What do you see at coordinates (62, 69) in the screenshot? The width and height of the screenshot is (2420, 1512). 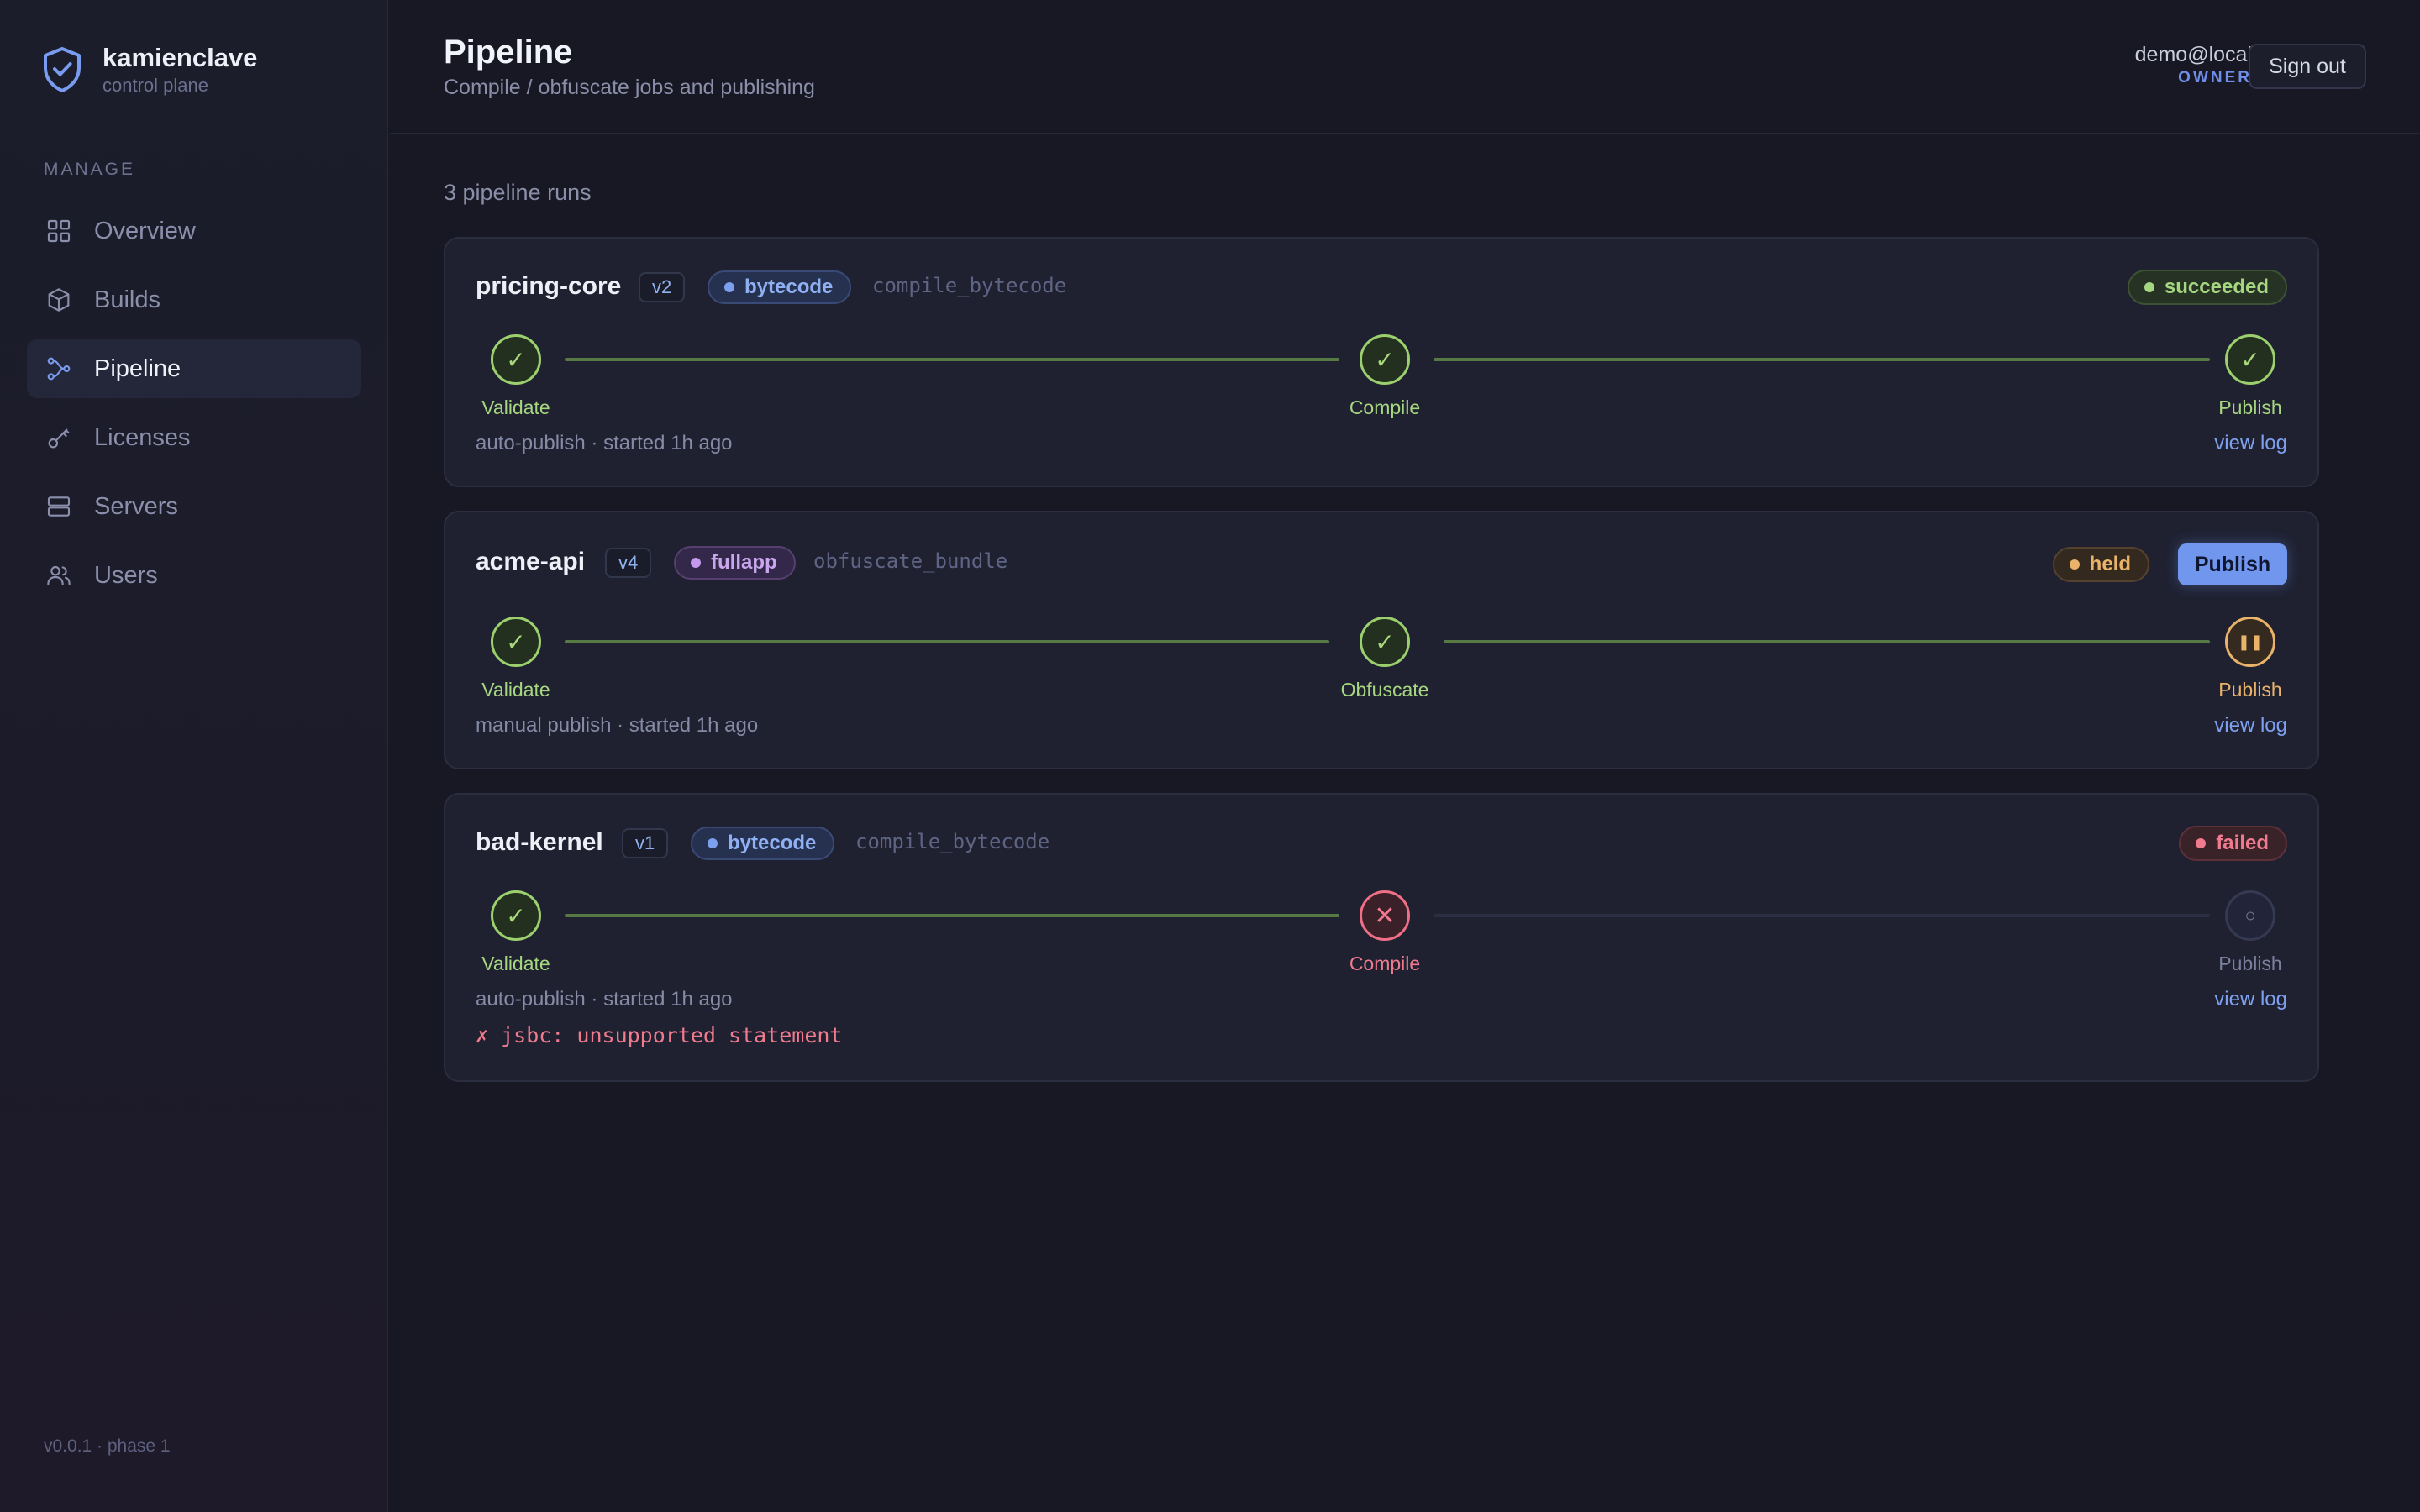 I see `shield-check-icon` at bounding box center [62, 69].